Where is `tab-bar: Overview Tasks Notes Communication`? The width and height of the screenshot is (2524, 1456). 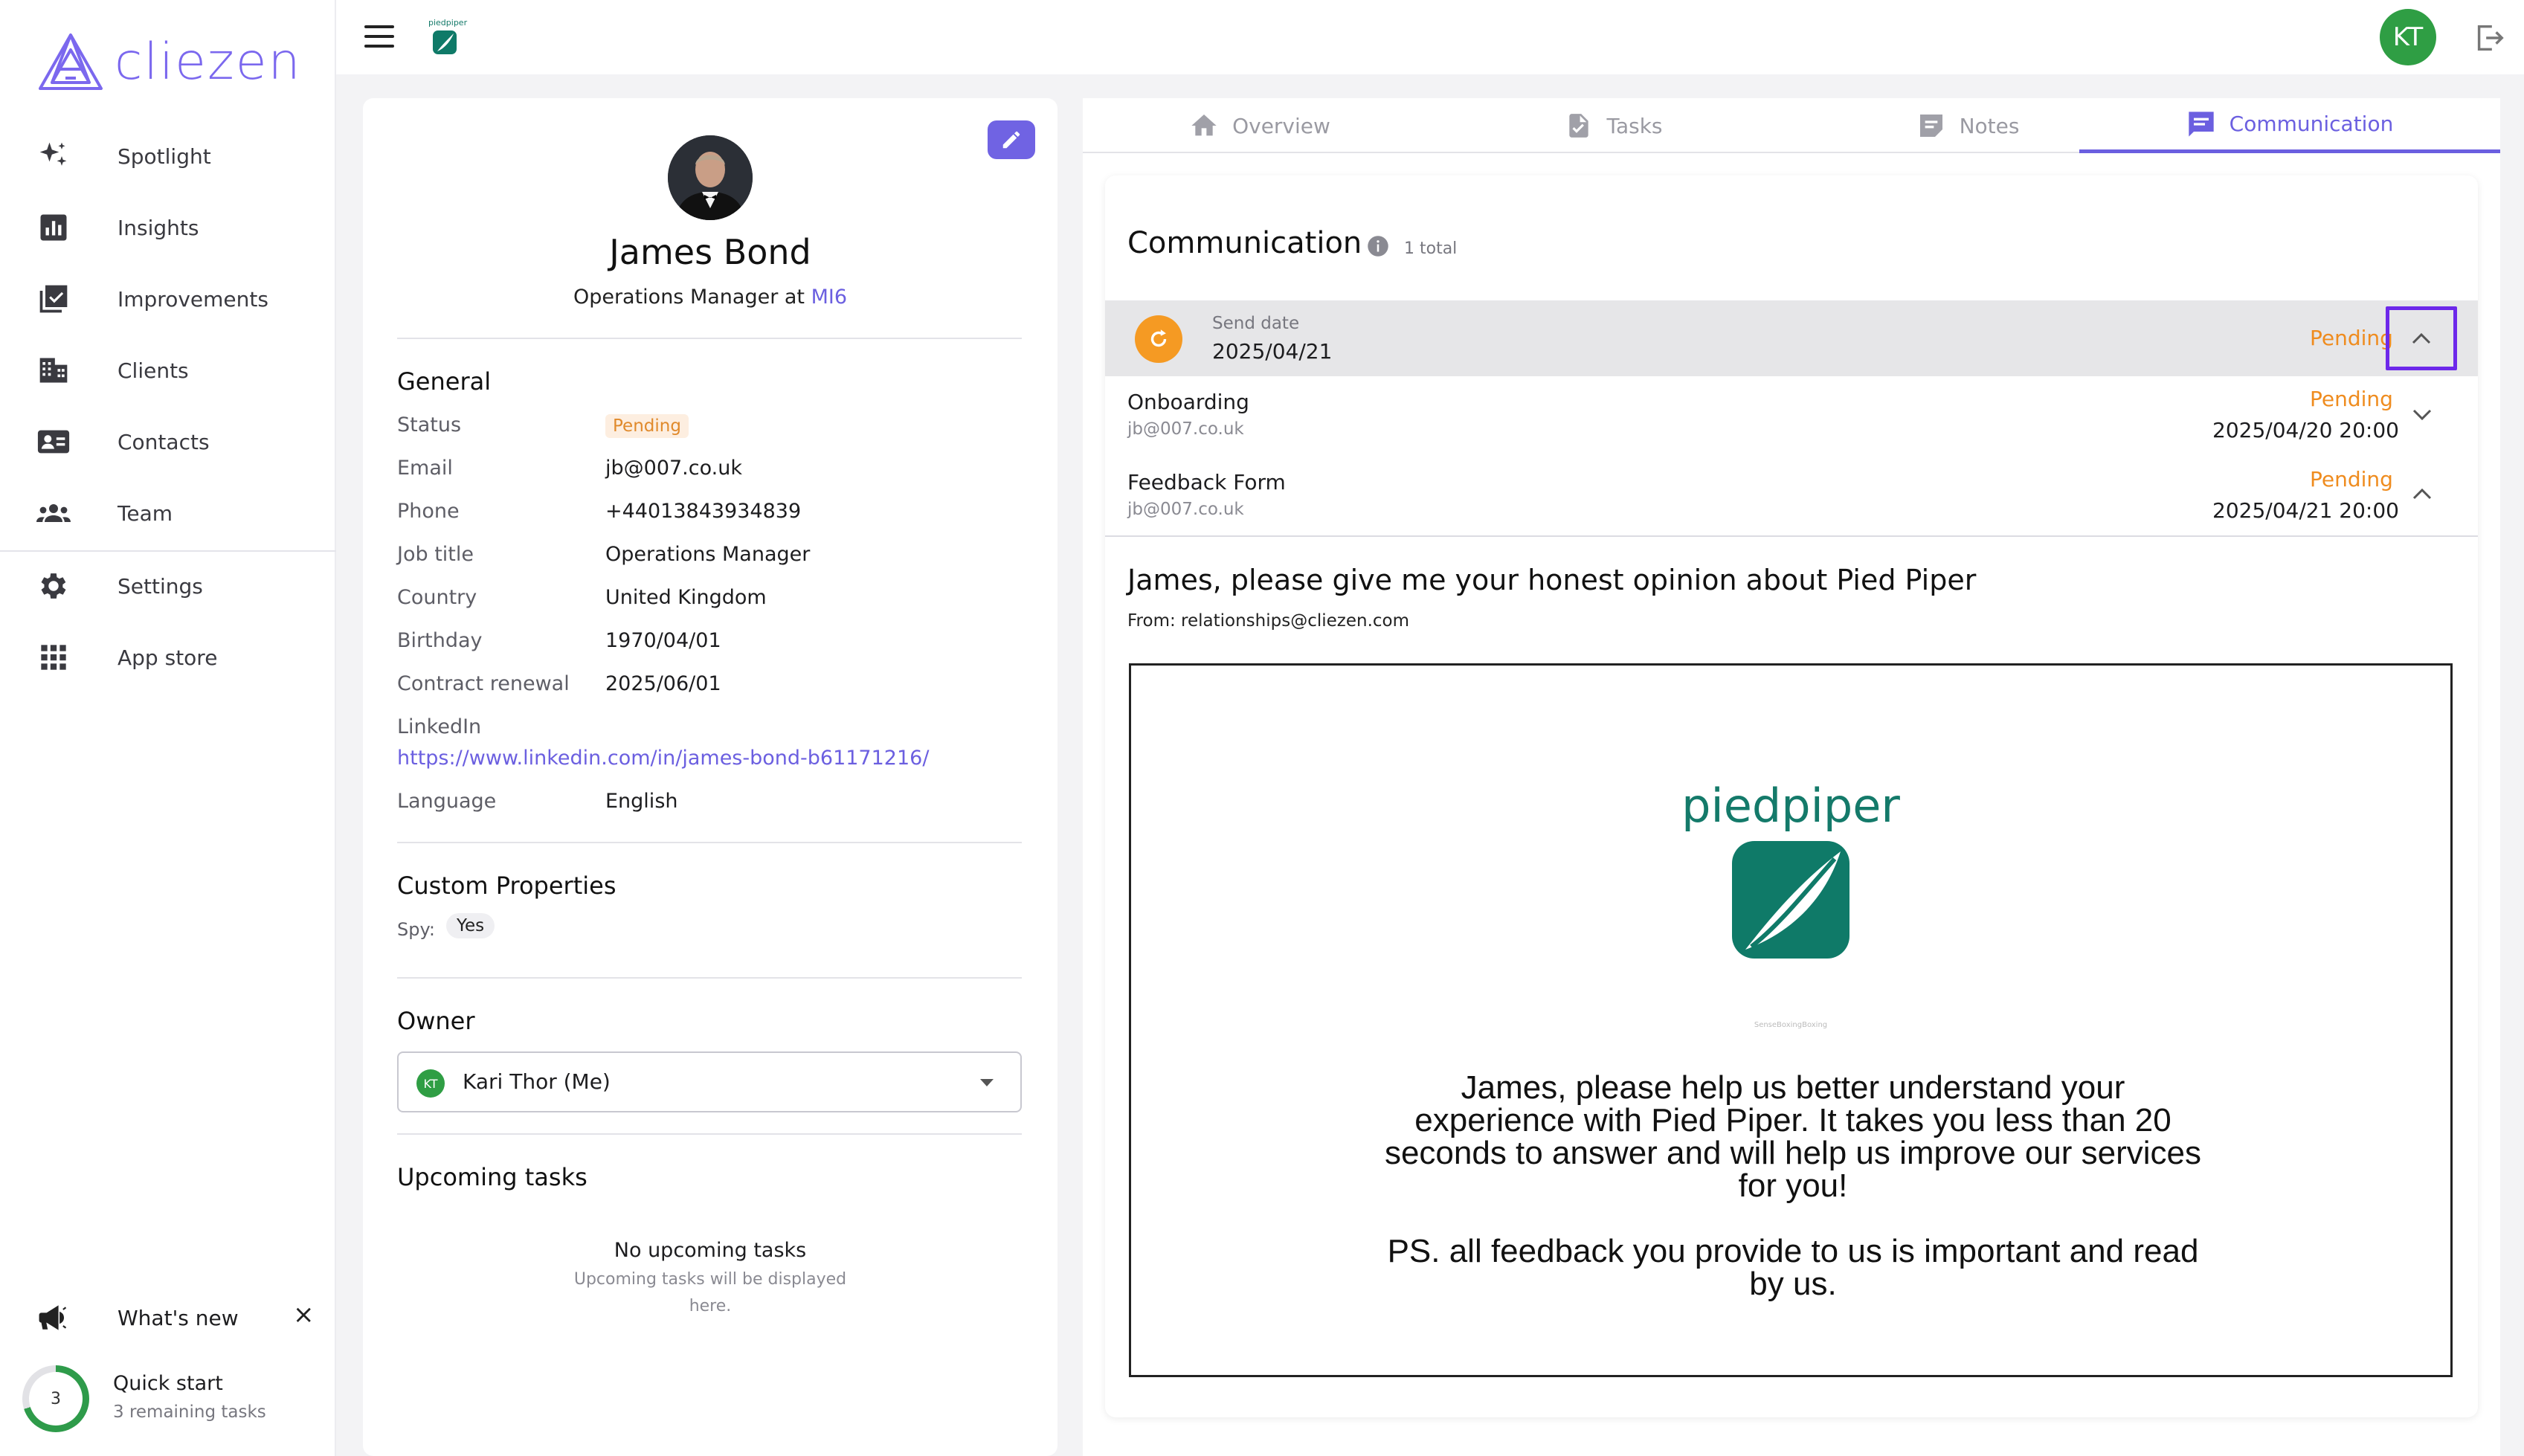
tab-bar: Overview Tasks Notes Communication is located at coordinates (1791, 126).